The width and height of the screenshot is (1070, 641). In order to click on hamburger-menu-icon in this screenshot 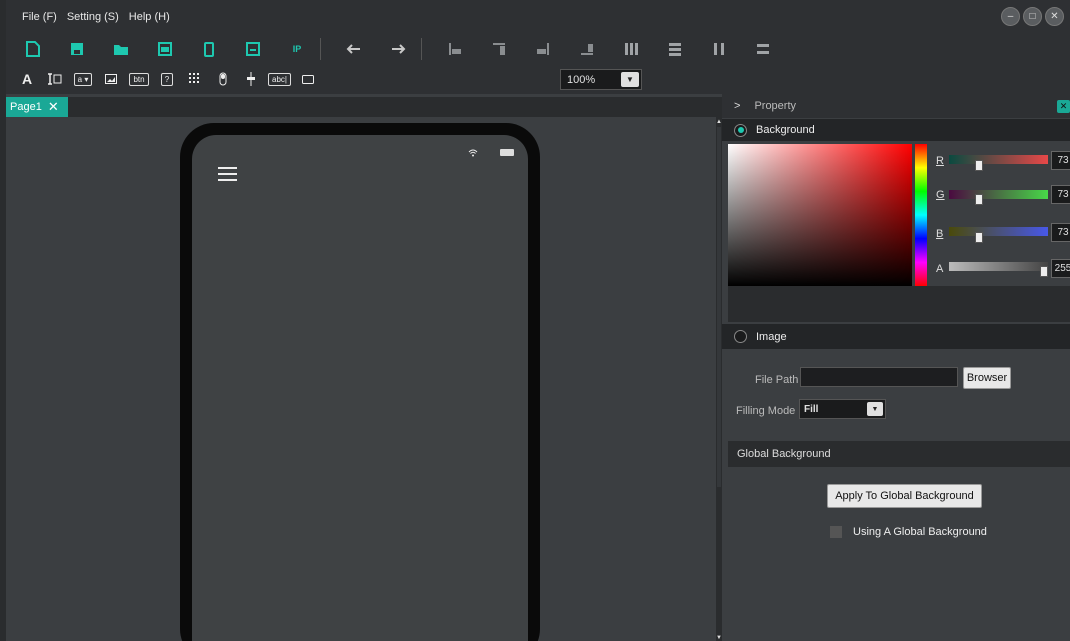, I will do `click(227, 176)`.